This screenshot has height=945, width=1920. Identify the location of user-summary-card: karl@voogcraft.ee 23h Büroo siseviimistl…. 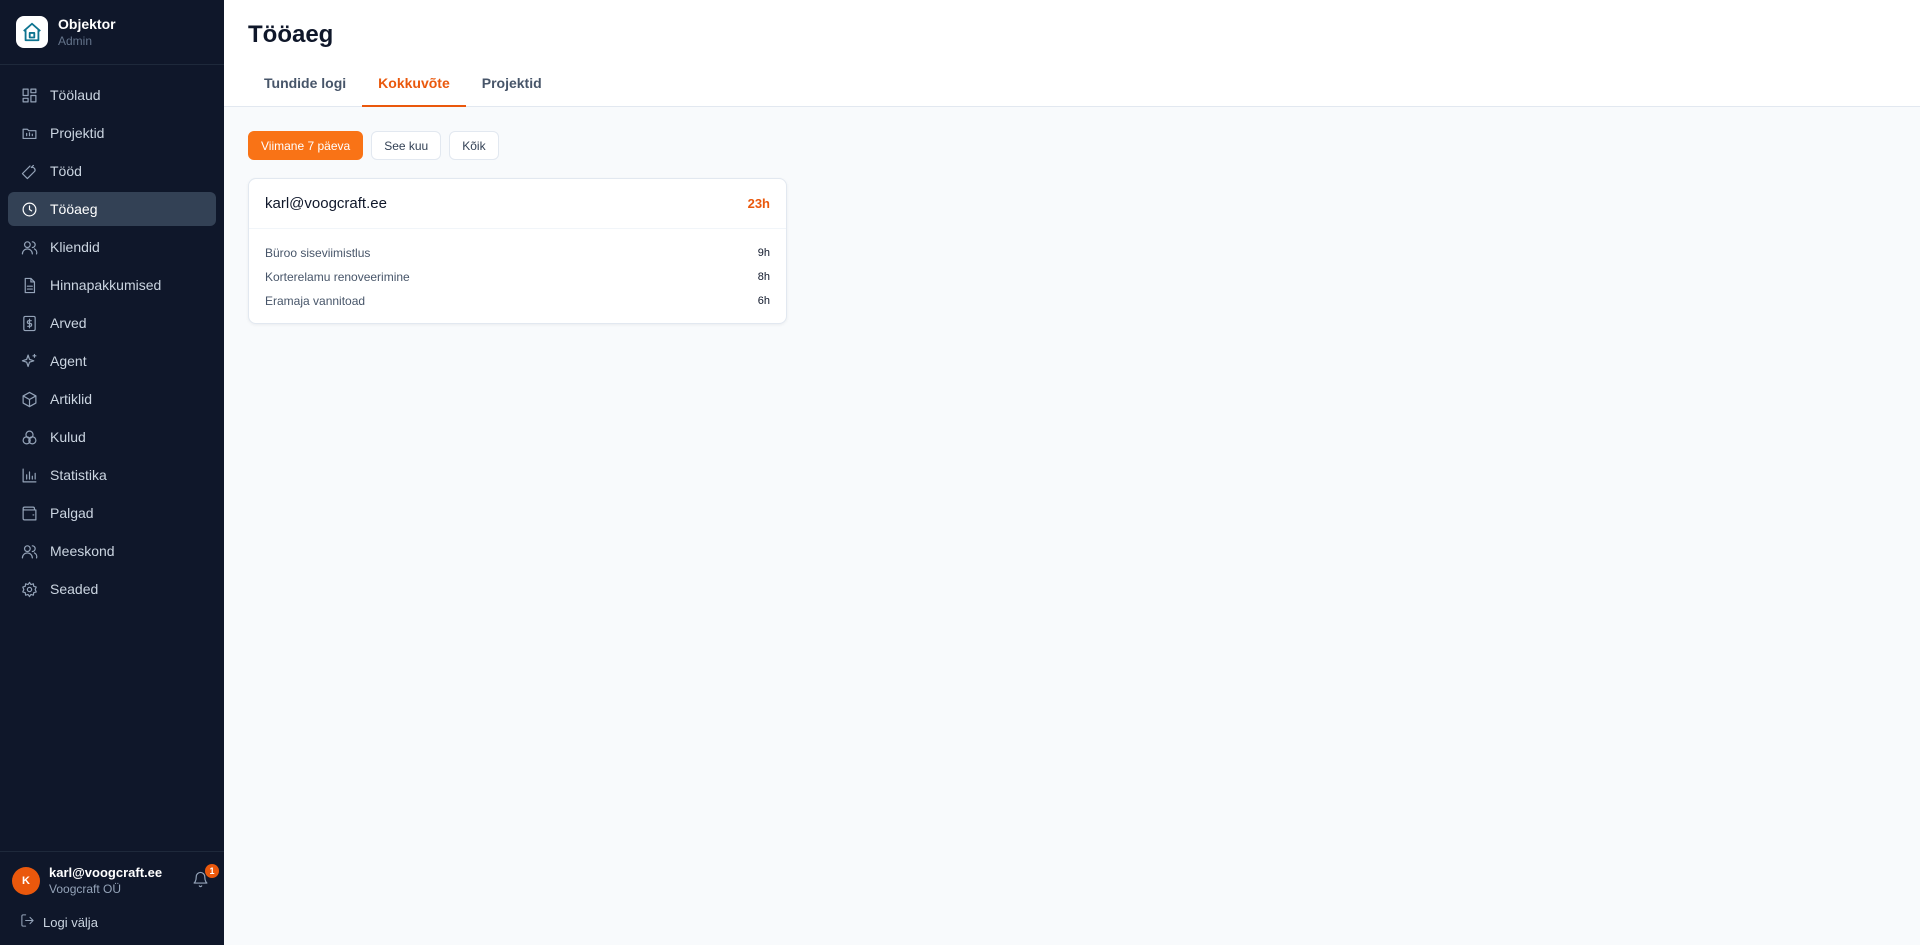
(517, 251).